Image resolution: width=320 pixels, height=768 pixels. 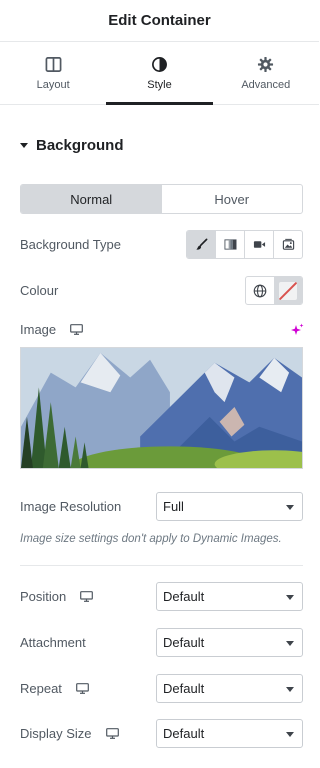 I want to click on image-resolution-label-text: Image Resolution, so click(x=71, y=506).